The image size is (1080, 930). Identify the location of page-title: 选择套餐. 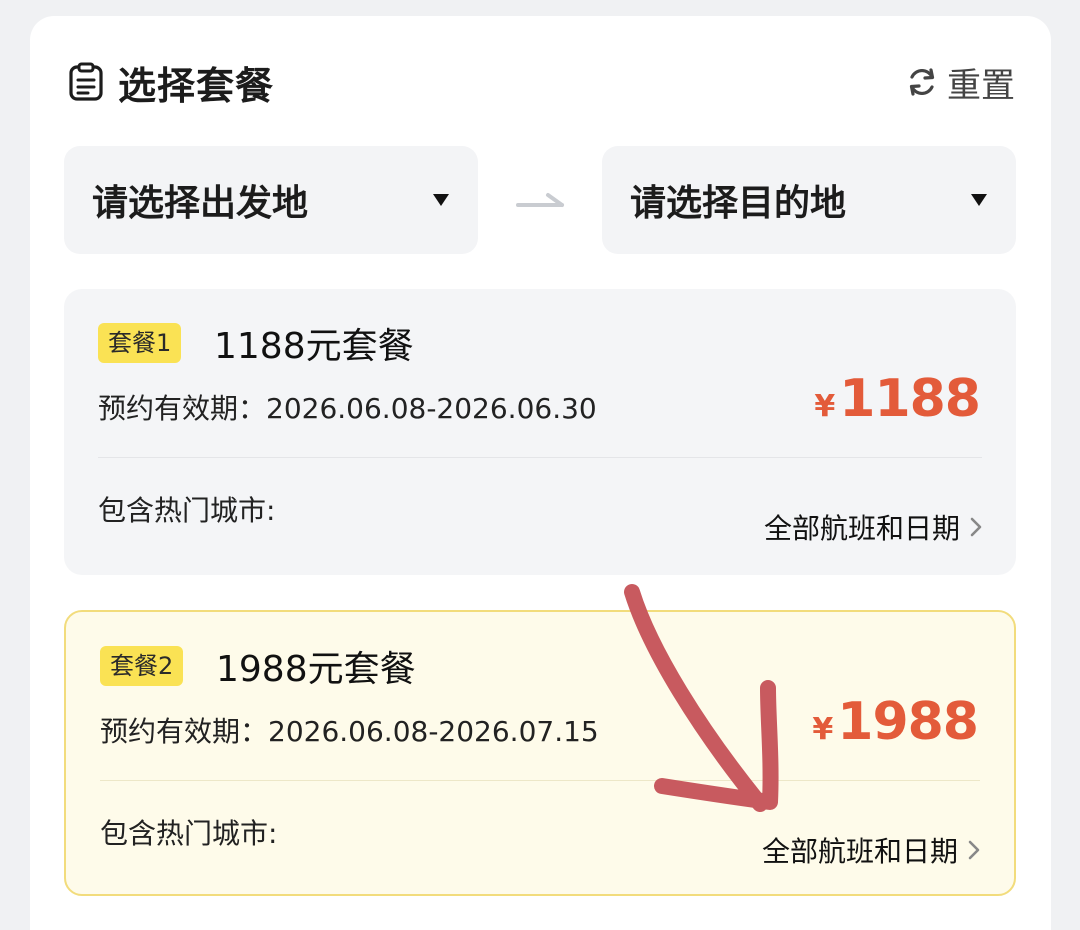
(196, 85).